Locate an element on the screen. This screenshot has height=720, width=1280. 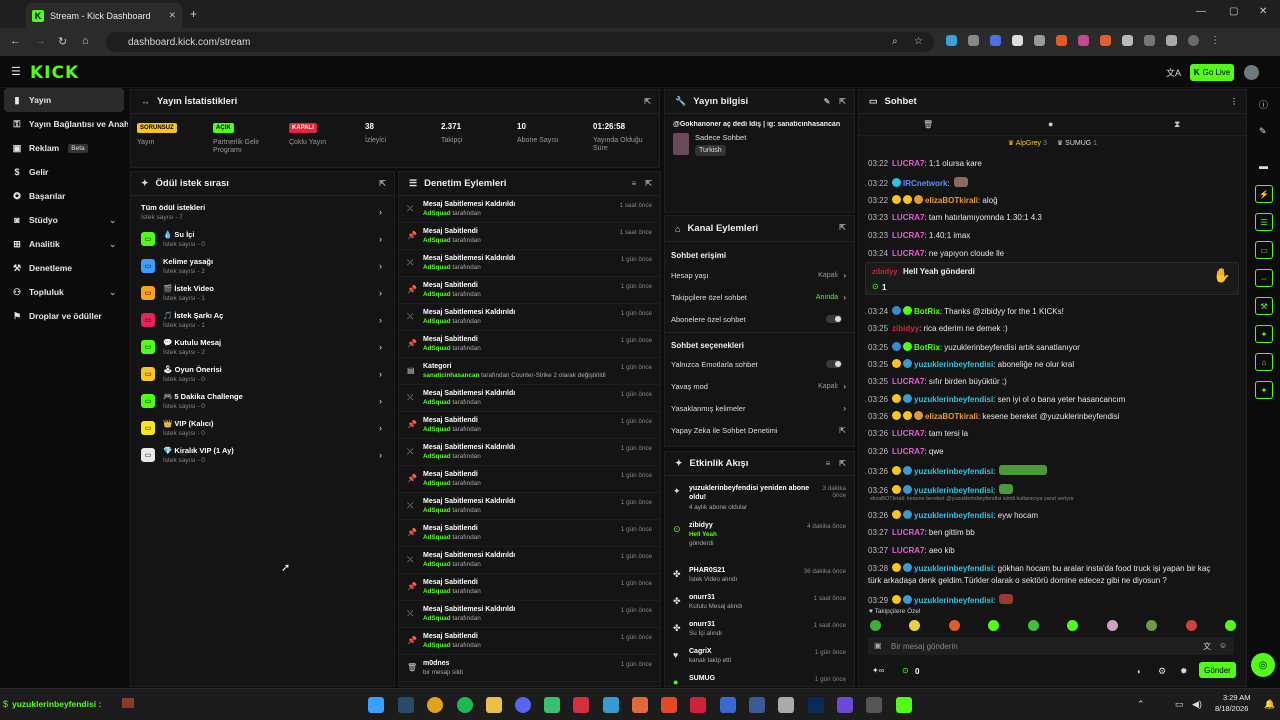
subscribers-only-setting: Abonelere özel sohbet is located at coordinates (759, 319).